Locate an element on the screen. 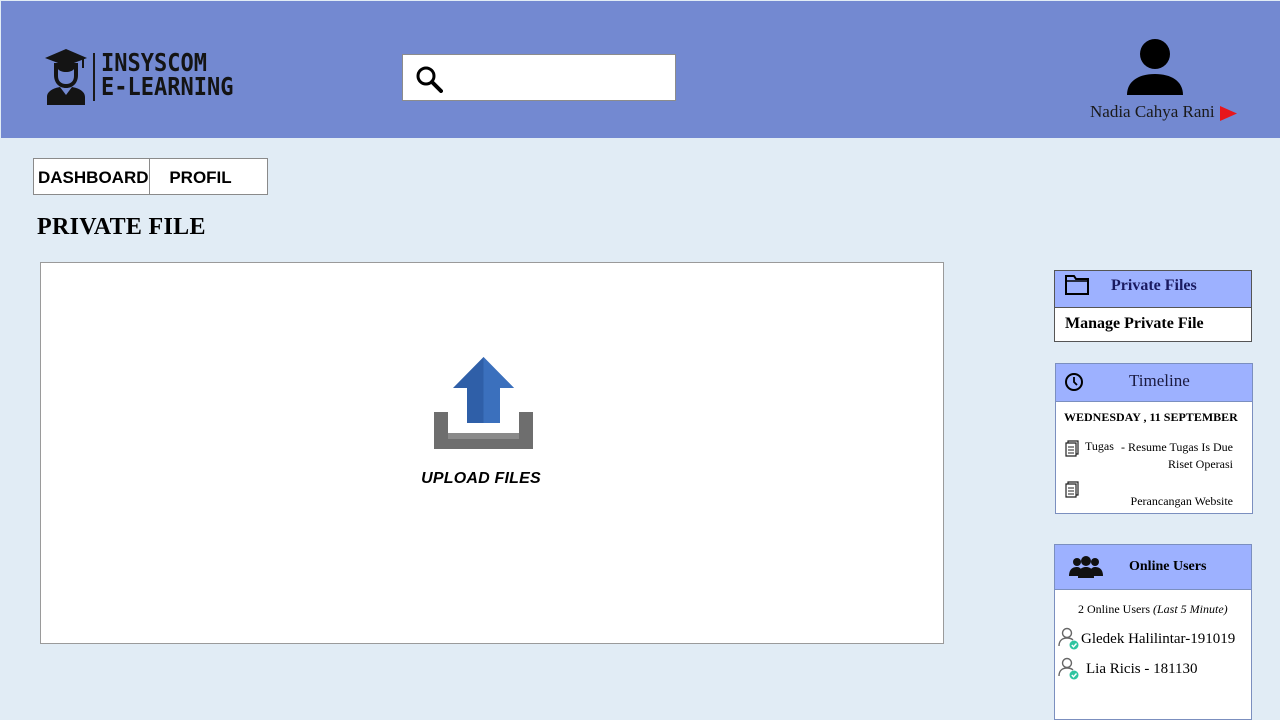 The width and height of the screenshot is (1280, 720). timeline-event-description: - Resume Tugas Is Due Riset Operasi is located at coordinates (1177, 456).